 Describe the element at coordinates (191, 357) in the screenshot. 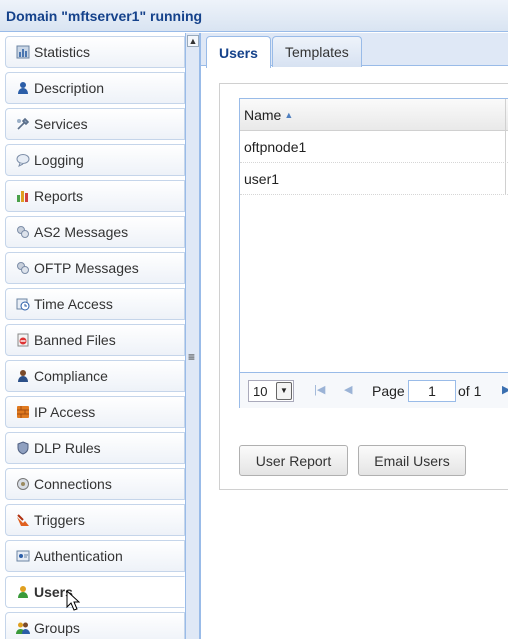

I see `splitter-grip-icon: ≡` at that location.